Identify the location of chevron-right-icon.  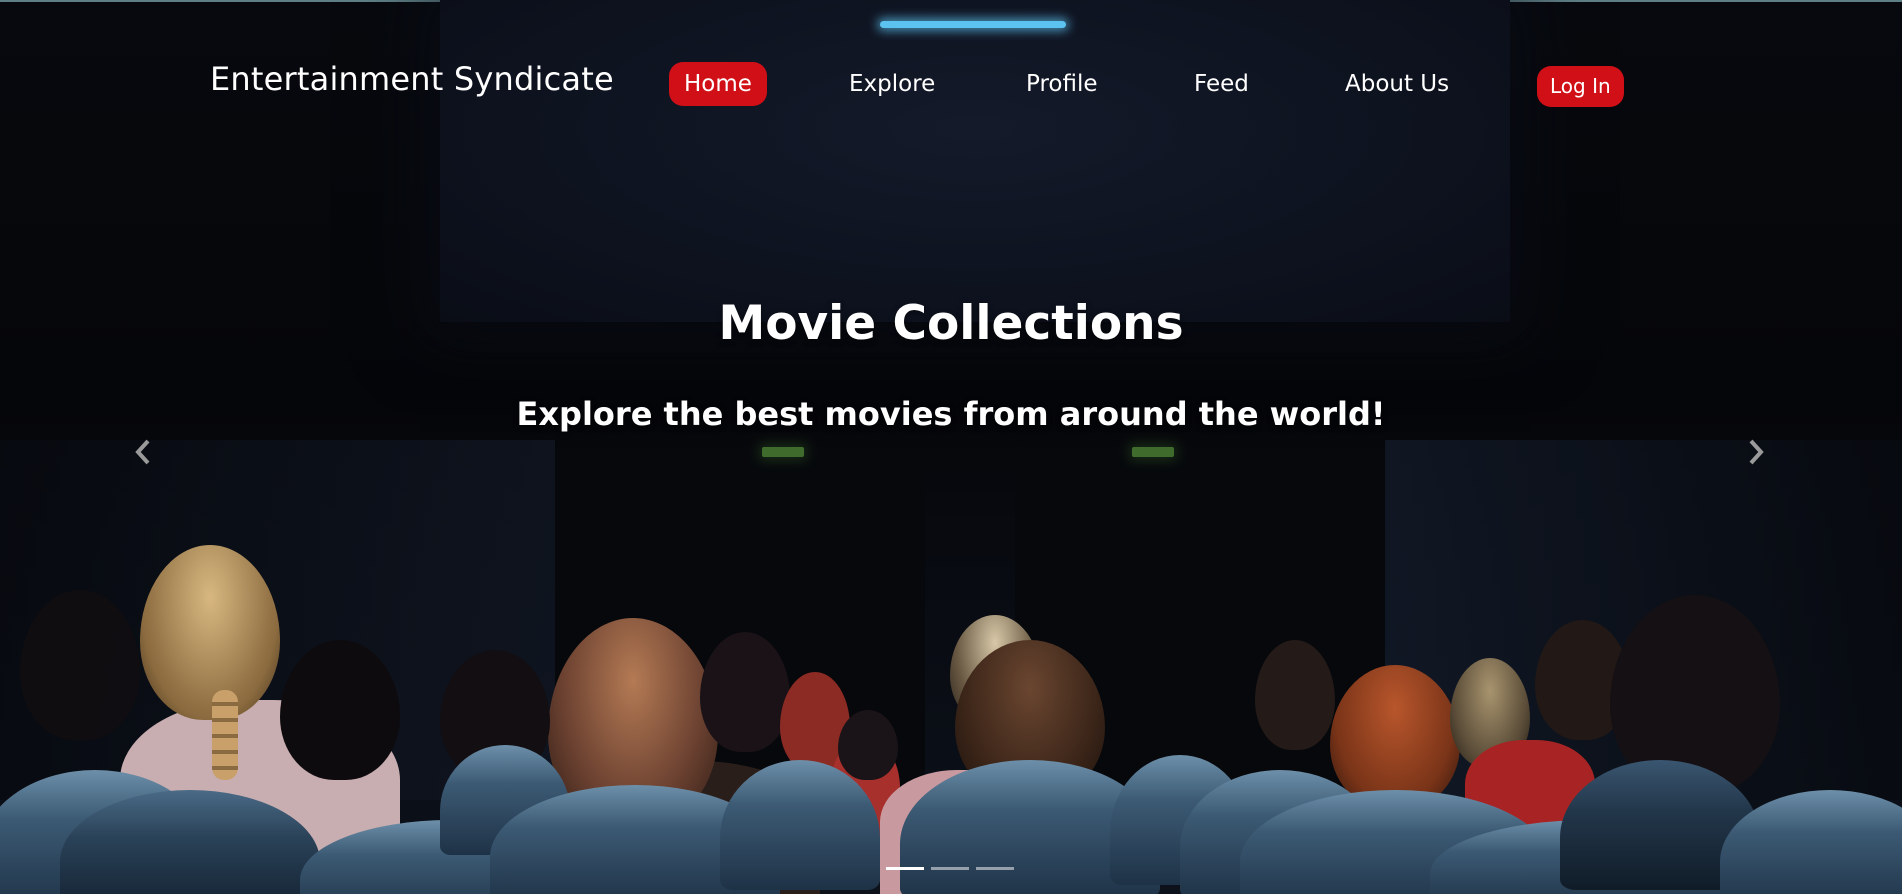
(1756, 452).